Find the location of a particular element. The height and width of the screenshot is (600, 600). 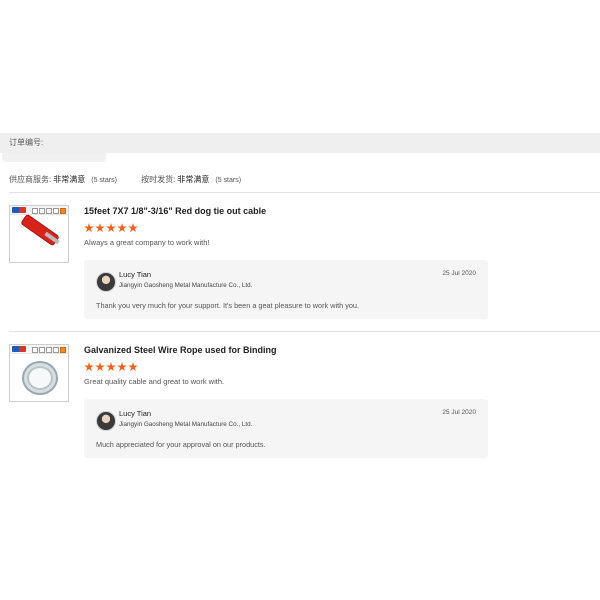

rating-on-time-delivery: 按时发货: 非常满意 (5 stars) is located at coordinates (191, 179).